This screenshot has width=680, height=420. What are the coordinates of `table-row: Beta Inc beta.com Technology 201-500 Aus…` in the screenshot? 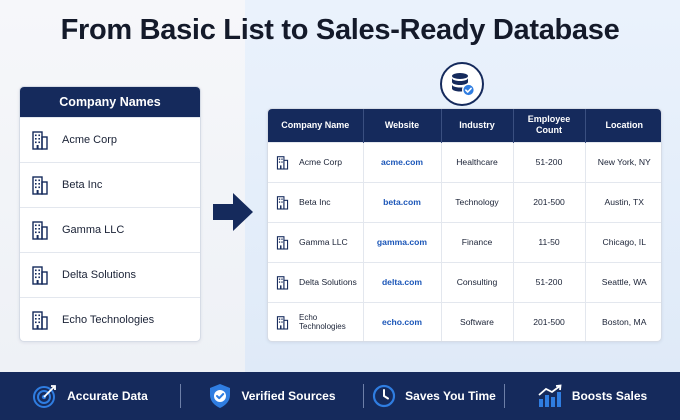 It's located at (464, 201).